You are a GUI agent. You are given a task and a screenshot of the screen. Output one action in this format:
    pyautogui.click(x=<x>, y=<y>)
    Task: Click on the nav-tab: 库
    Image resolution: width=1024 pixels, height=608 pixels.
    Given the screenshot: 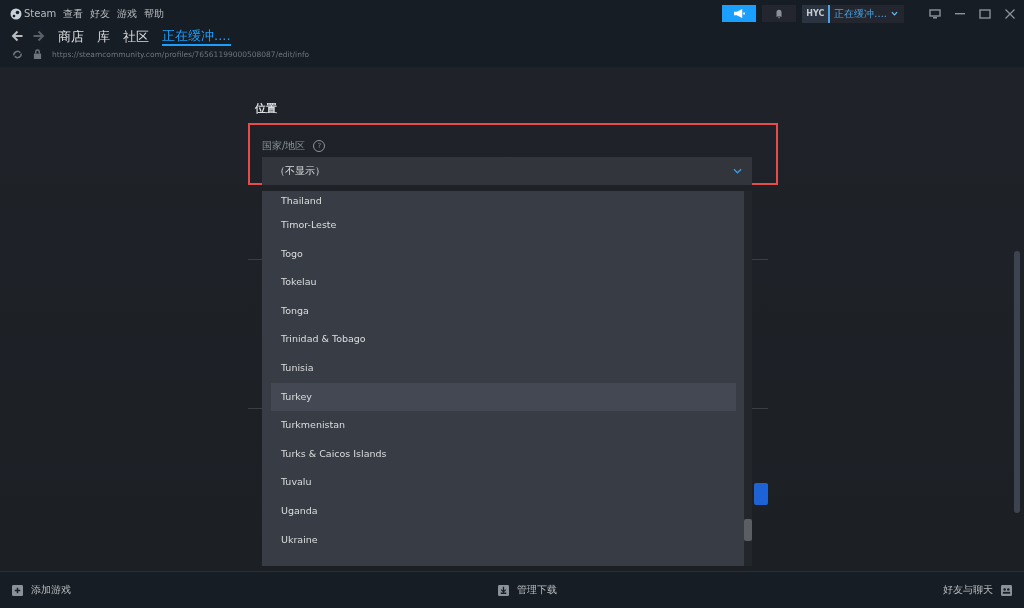 What is the action you would take?
    pyautogui.click(x=103, y=36)
    